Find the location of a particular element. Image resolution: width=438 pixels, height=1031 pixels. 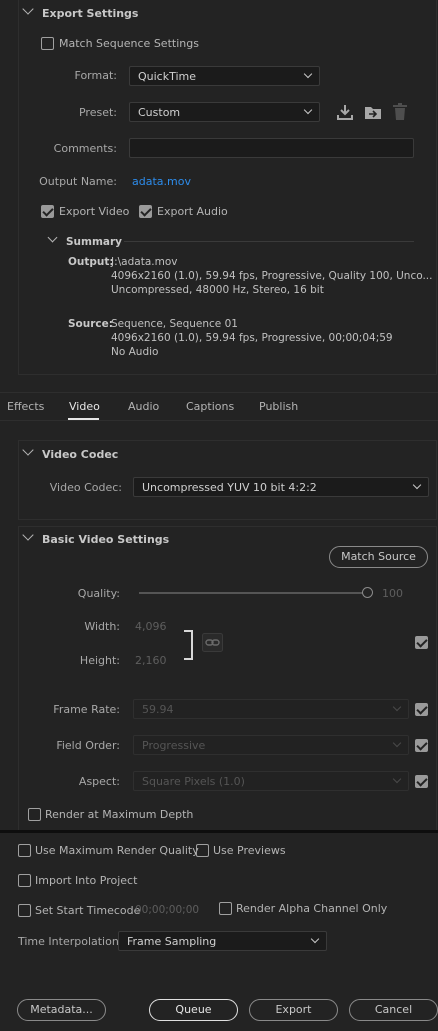

comments-label: Comments: is located at coordinates (85, 148).